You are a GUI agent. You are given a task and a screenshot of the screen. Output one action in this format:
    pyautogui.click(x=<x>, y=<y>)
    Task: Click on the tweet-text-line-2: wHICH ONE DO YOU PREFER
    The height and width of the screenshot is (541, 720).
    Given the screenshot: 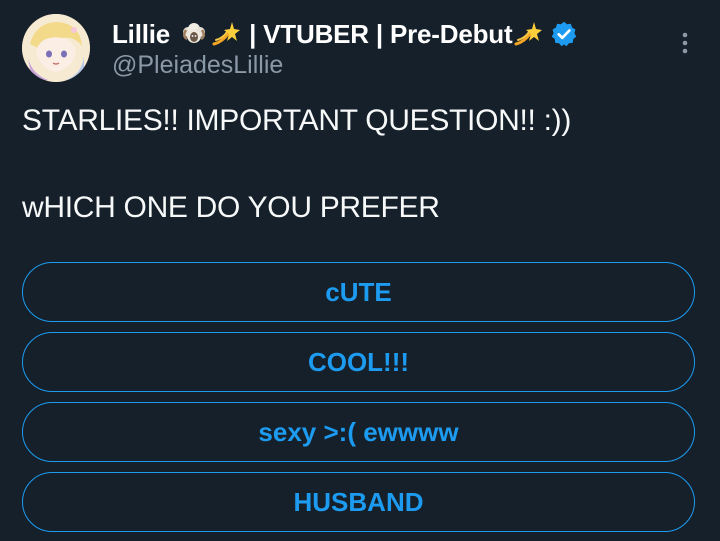 What is the action you would take?
    pyautogui.click(x=231, y=207)
    